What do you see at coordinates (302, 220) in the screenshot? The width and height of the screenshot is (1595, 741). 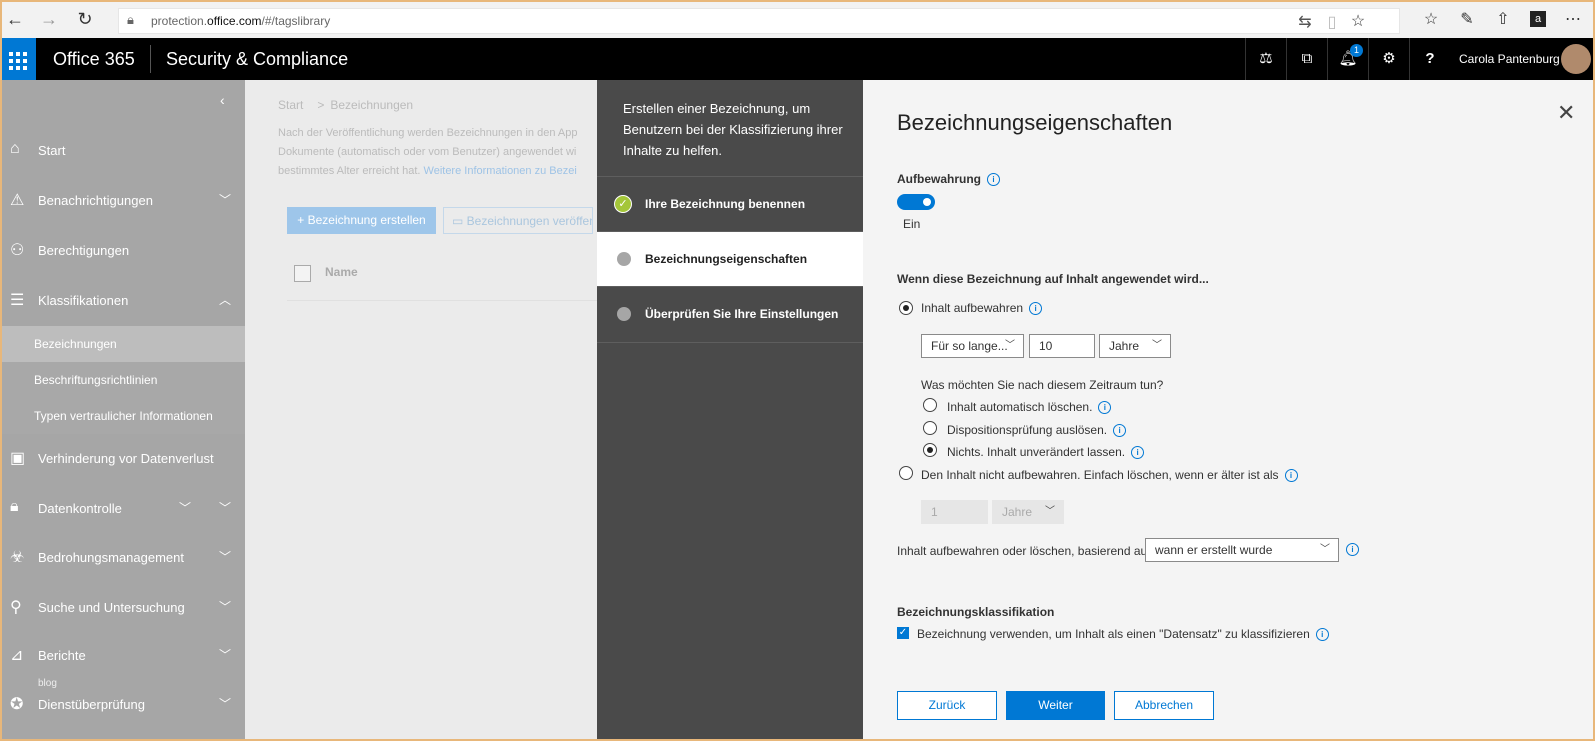 I see `plus-icon: +` at bounding box center [302, 220].